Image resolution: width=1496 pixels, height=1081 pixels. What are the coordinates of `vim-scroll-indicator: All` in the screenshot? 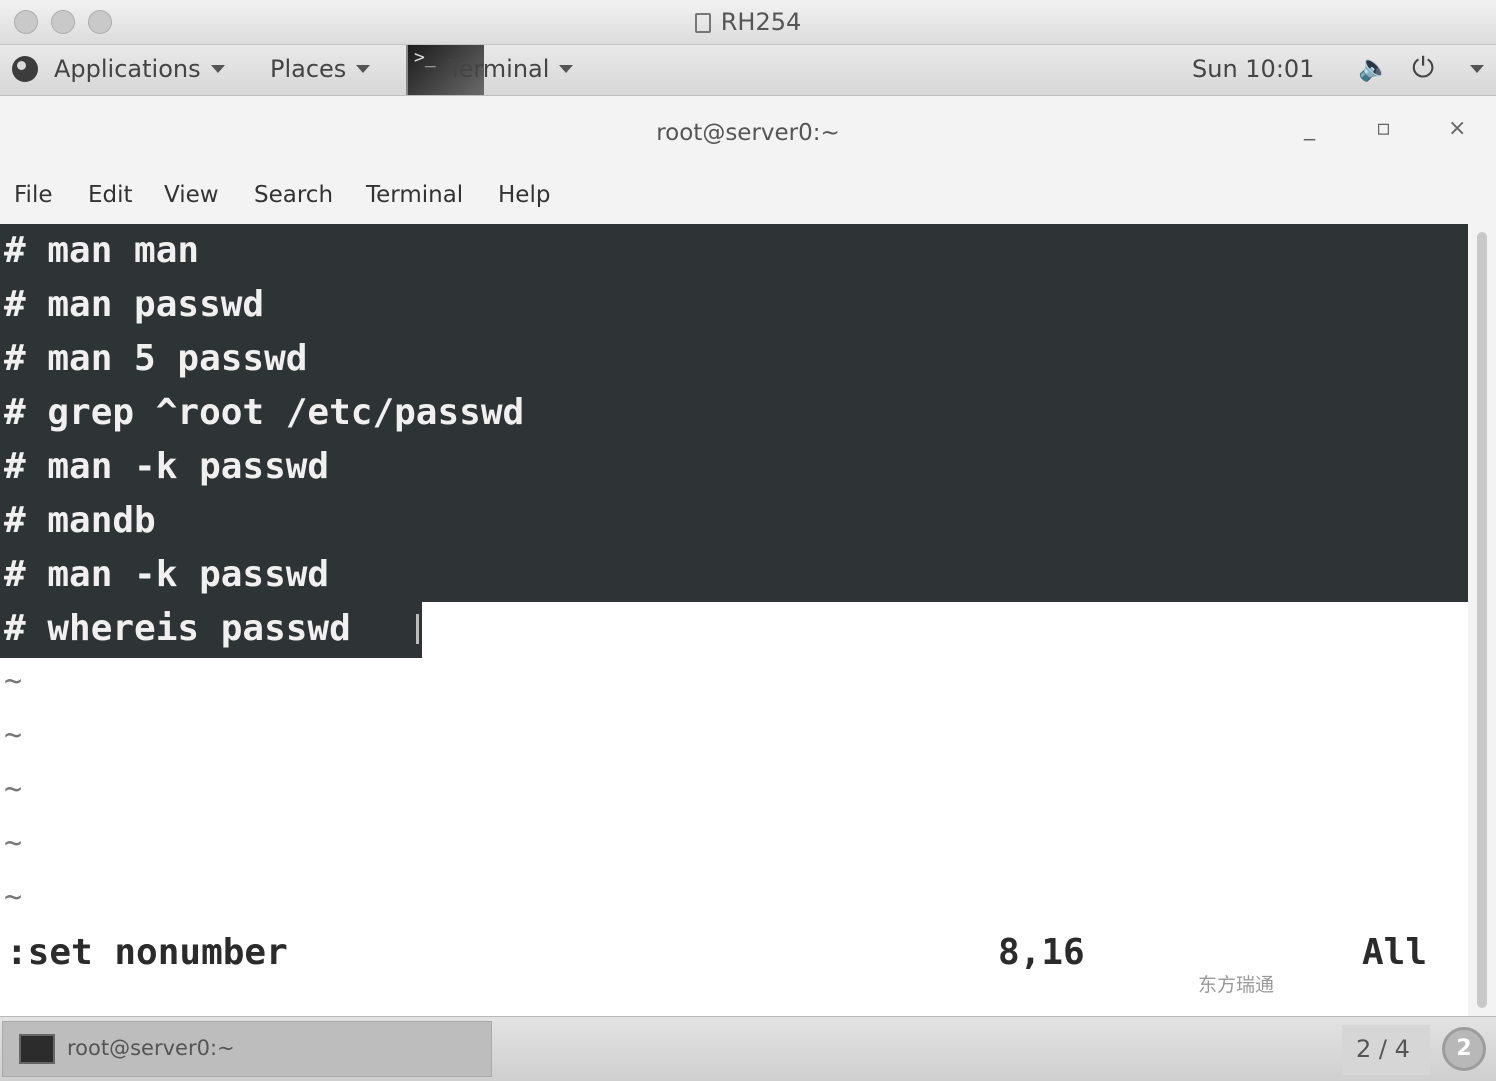 It's located at (1395, 952).